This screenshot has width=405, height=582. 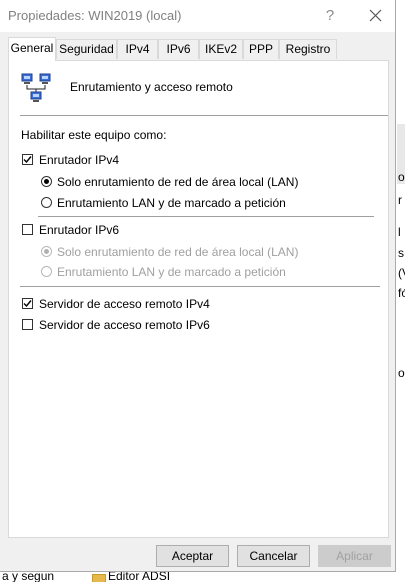 I want to click on enable-as-label: Habilitar este equipo como:, so click(x=94, y=135).